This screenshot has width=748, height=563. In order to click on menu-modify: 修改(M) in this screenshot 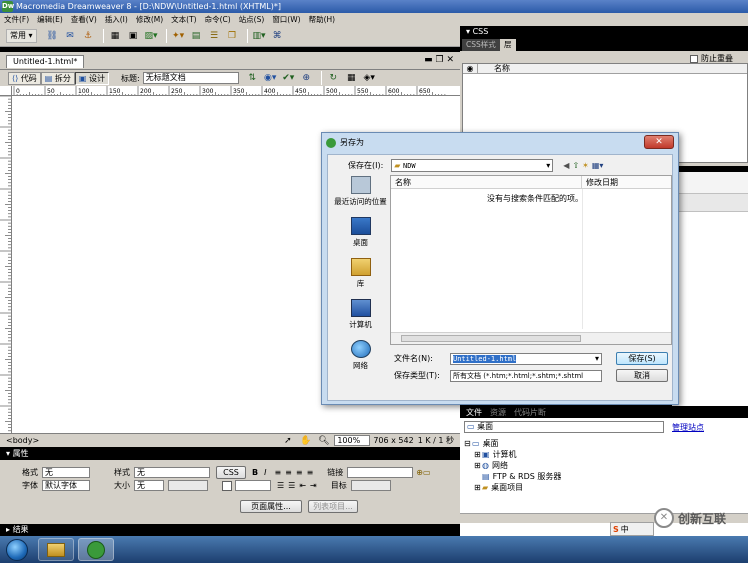, I will do `click(149, 19)`.